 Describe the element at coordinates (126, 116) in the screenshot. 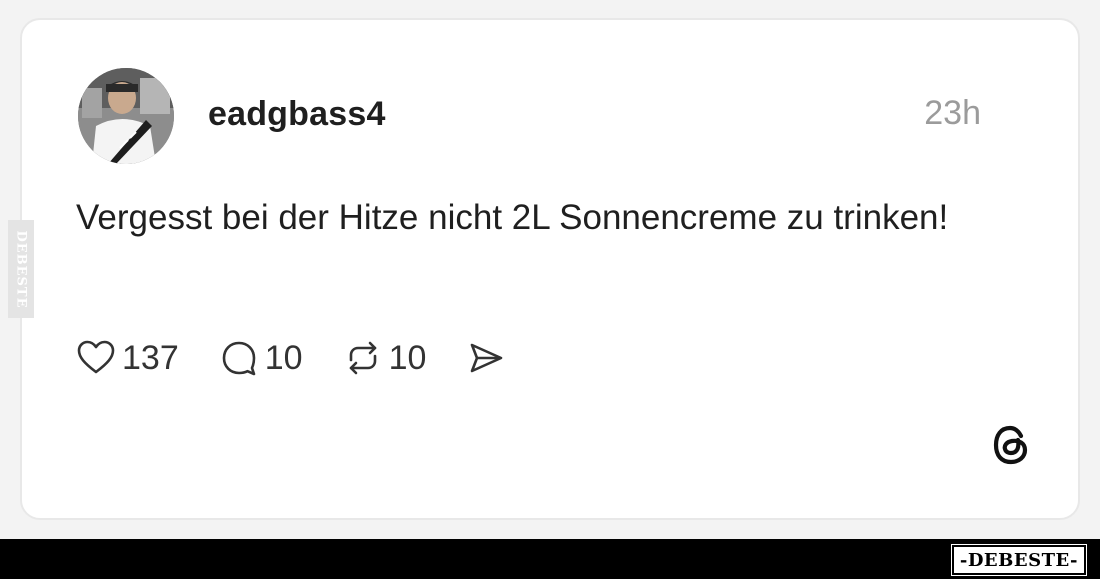

I see `avatar` at that location.